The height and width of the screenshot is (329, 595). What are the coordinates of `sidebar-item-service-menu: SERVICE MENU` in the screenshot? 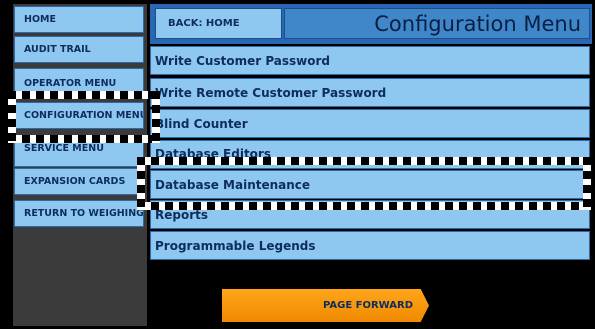 It's located at (79, 153).